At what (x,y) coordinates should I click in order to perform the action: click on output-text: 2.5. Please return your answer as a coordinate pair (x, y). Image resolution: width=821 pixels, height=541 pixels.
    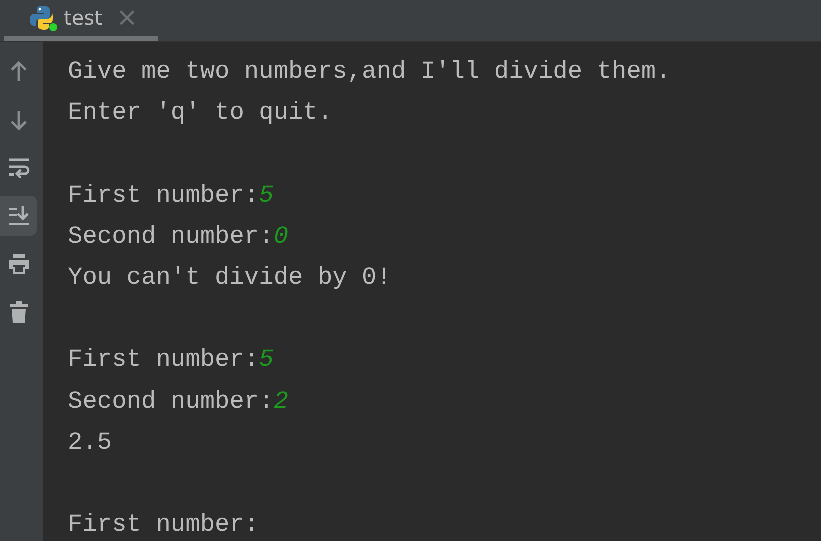
    Looking at the image, I should click on (90, 443).